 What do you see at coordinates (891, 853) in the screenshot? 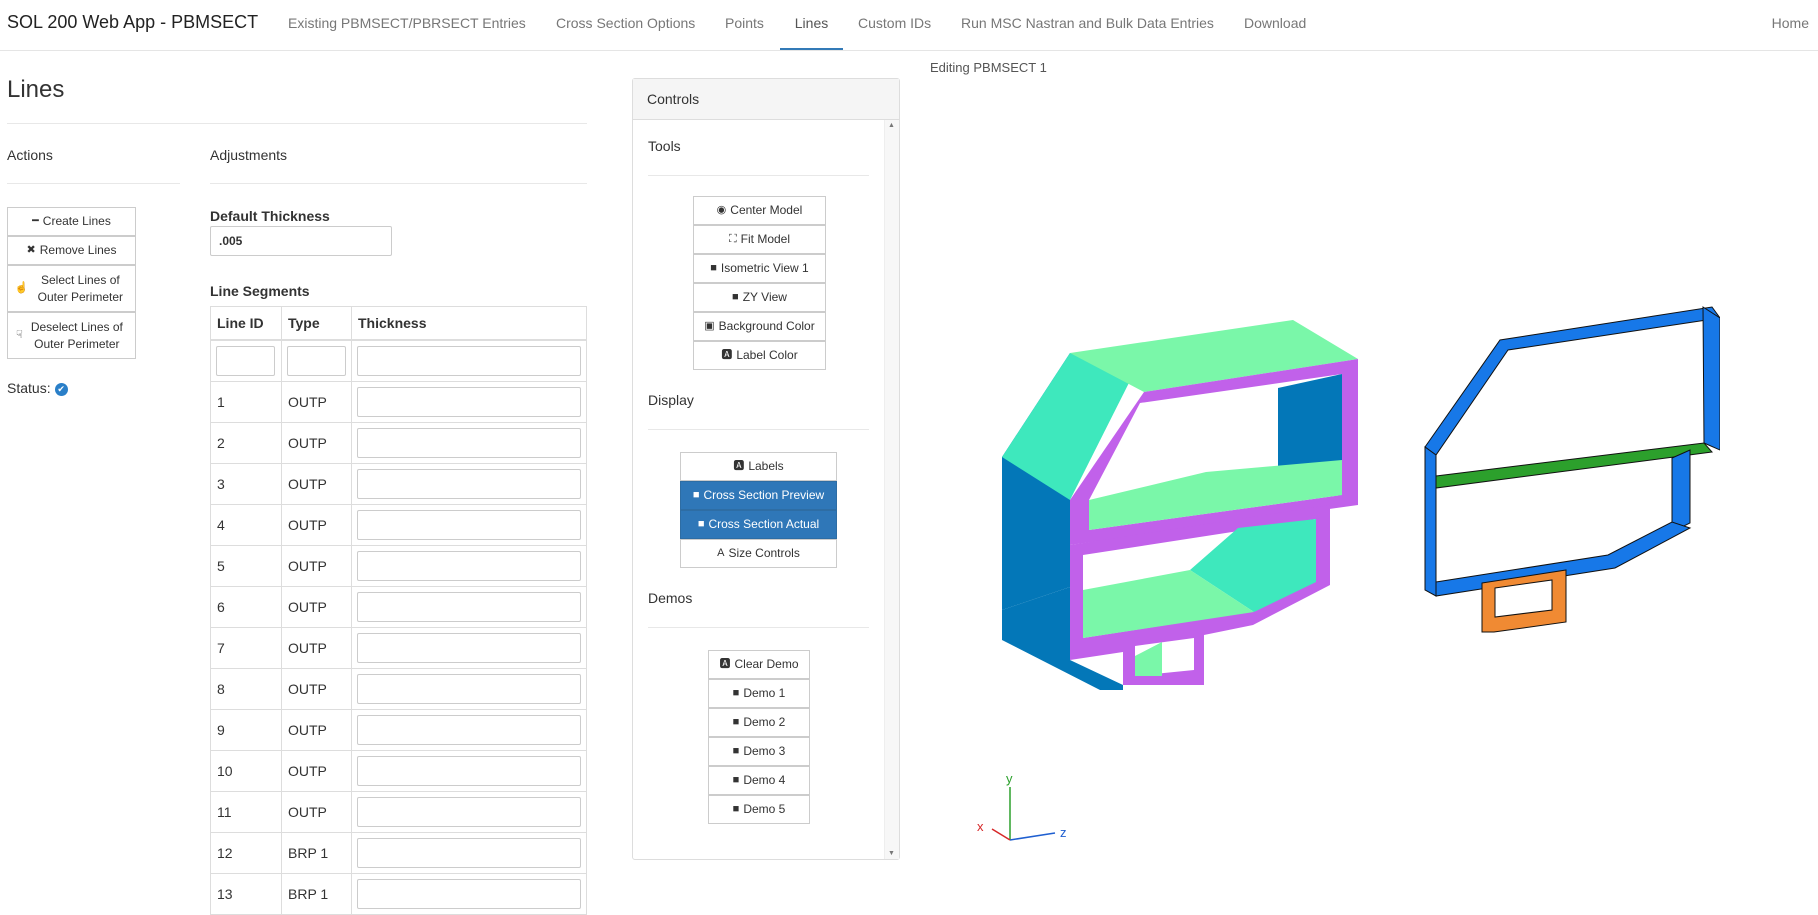
I see `scroll-down-arrow-icon: ▼` at bounding box center [891, 853].